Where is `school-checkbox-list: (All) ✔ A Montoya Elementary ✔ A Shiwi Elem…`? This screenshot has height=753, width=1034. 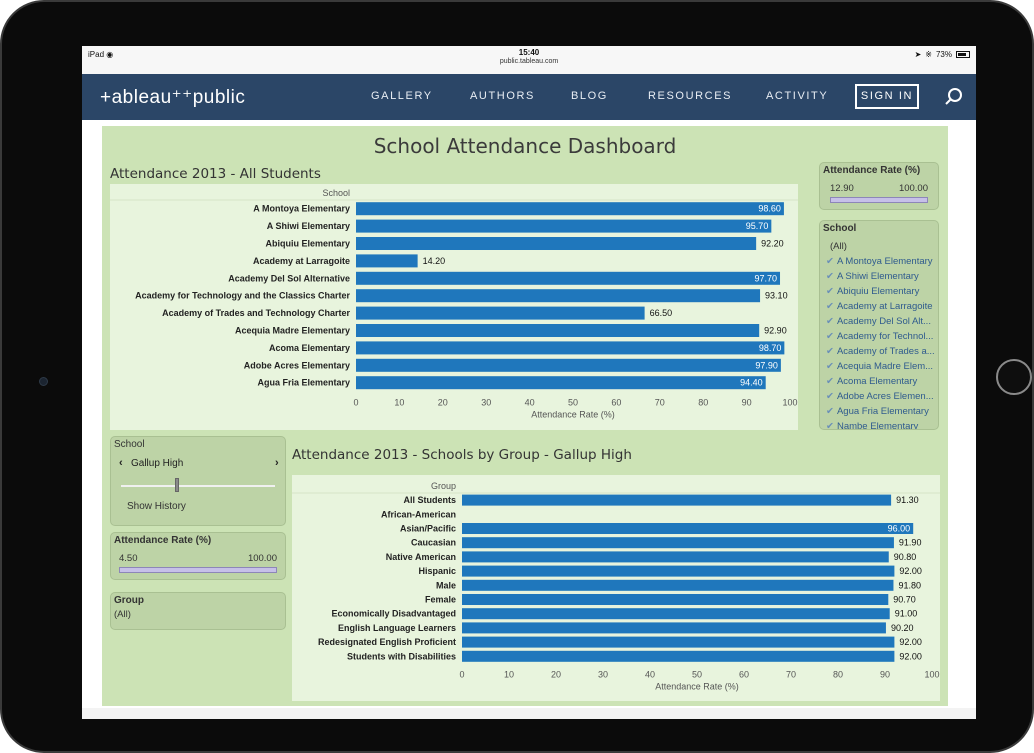
school-checkbox-list: (All) ✔ A Montoya Elementary ✔ A Shiwi Elem… is located at coordinates (879, 334).